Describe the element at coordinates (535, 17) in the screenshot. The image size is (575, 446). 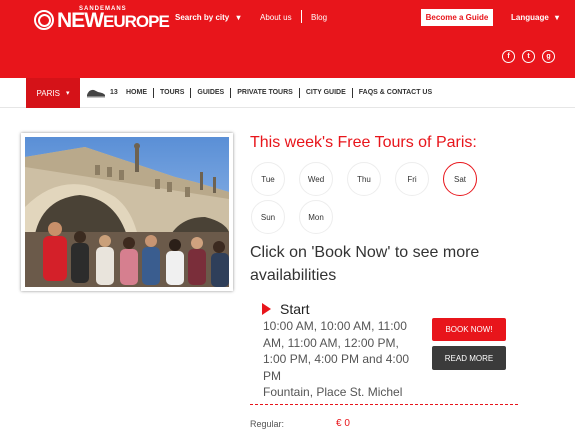
I see `language-menu: Language ▾` at that location.